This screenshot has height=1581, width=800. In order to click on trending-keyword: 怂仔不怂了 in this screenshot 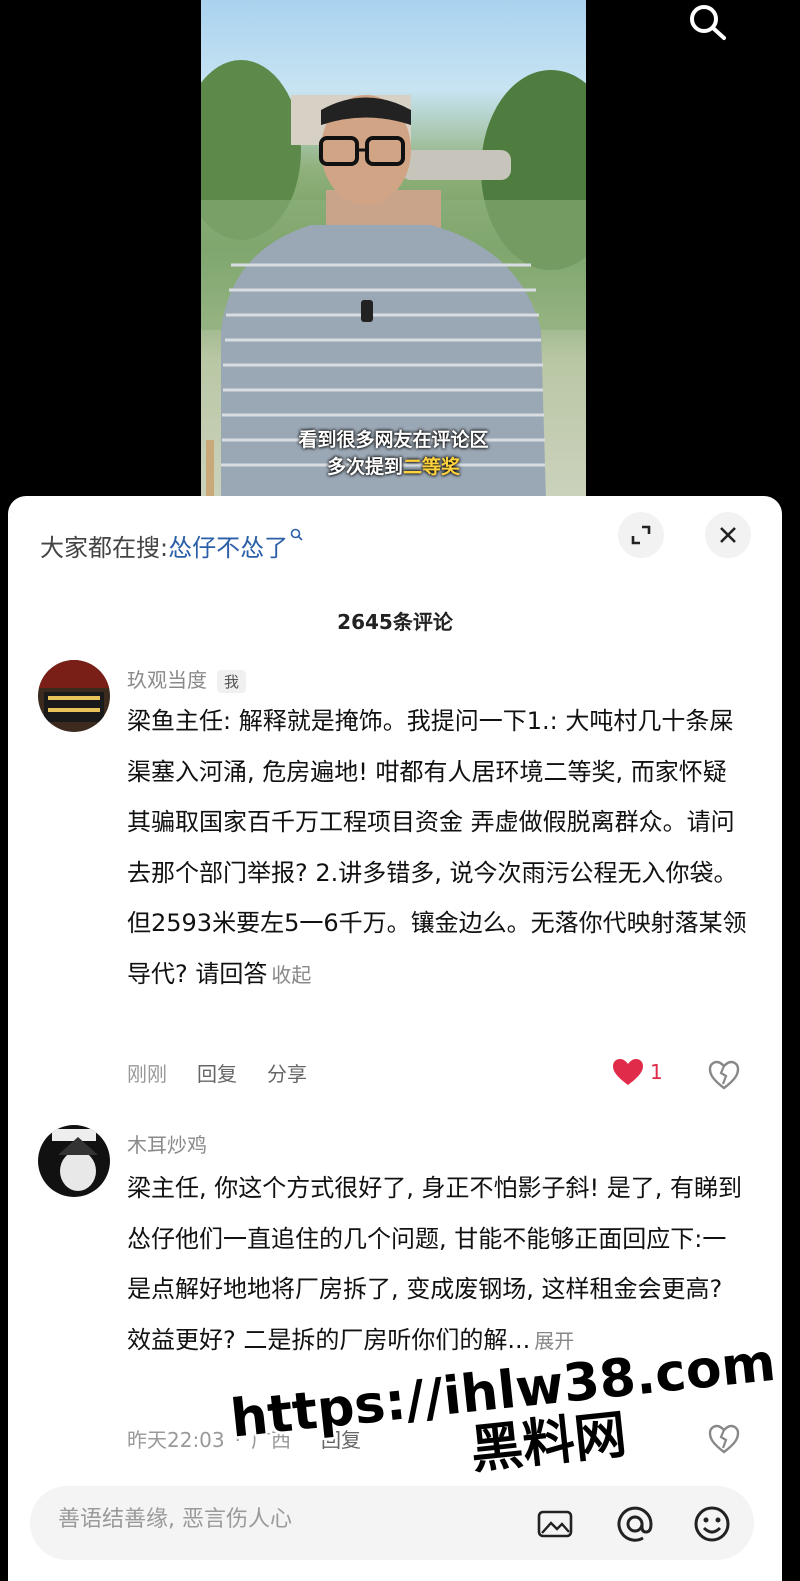, I will do `click(228, 548)`.